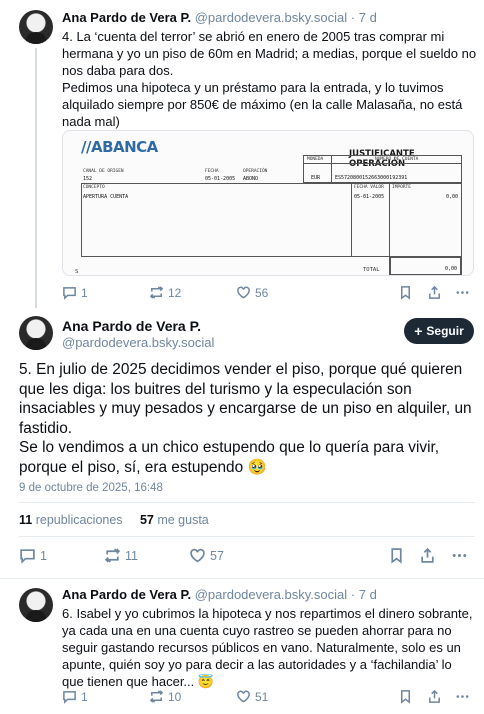  I want to click on reposts-stat-count: 11, so click(26, 520).